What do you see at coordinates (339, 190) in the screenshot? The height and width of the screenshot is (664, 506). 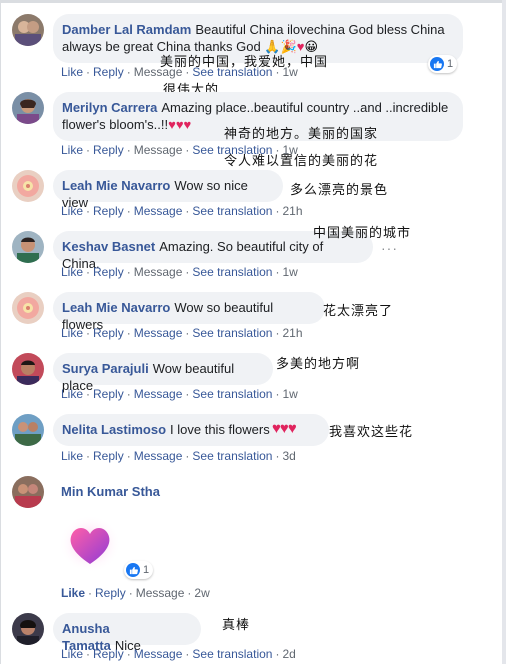 I see `chinese-caption: 多么漂亮的景色` at bounding box center [339, 190].